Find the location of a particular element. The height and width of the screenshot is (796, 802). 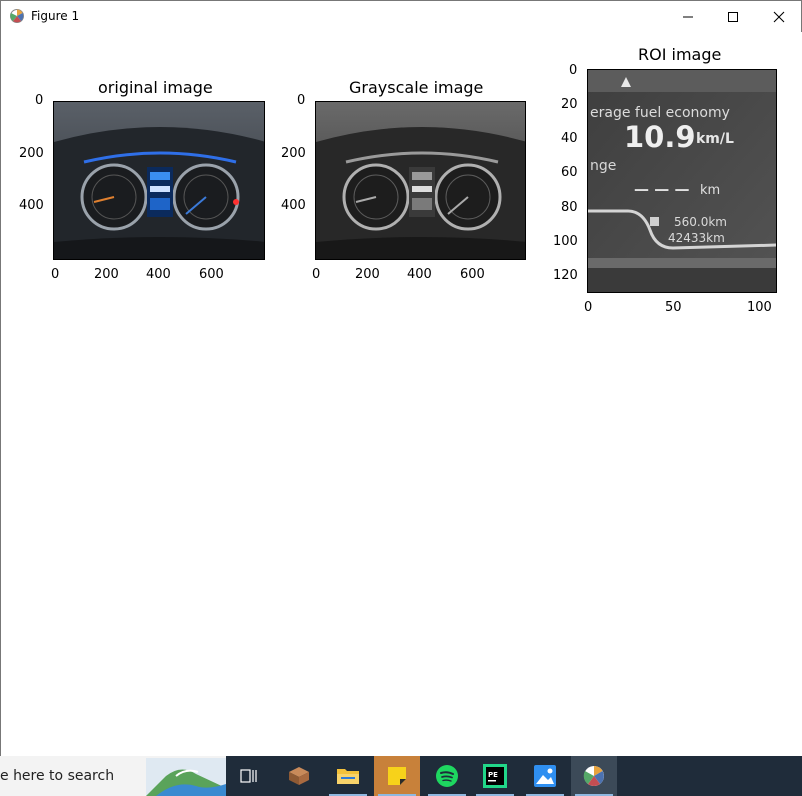

maximize-icon is located at coordinates (733, 16).